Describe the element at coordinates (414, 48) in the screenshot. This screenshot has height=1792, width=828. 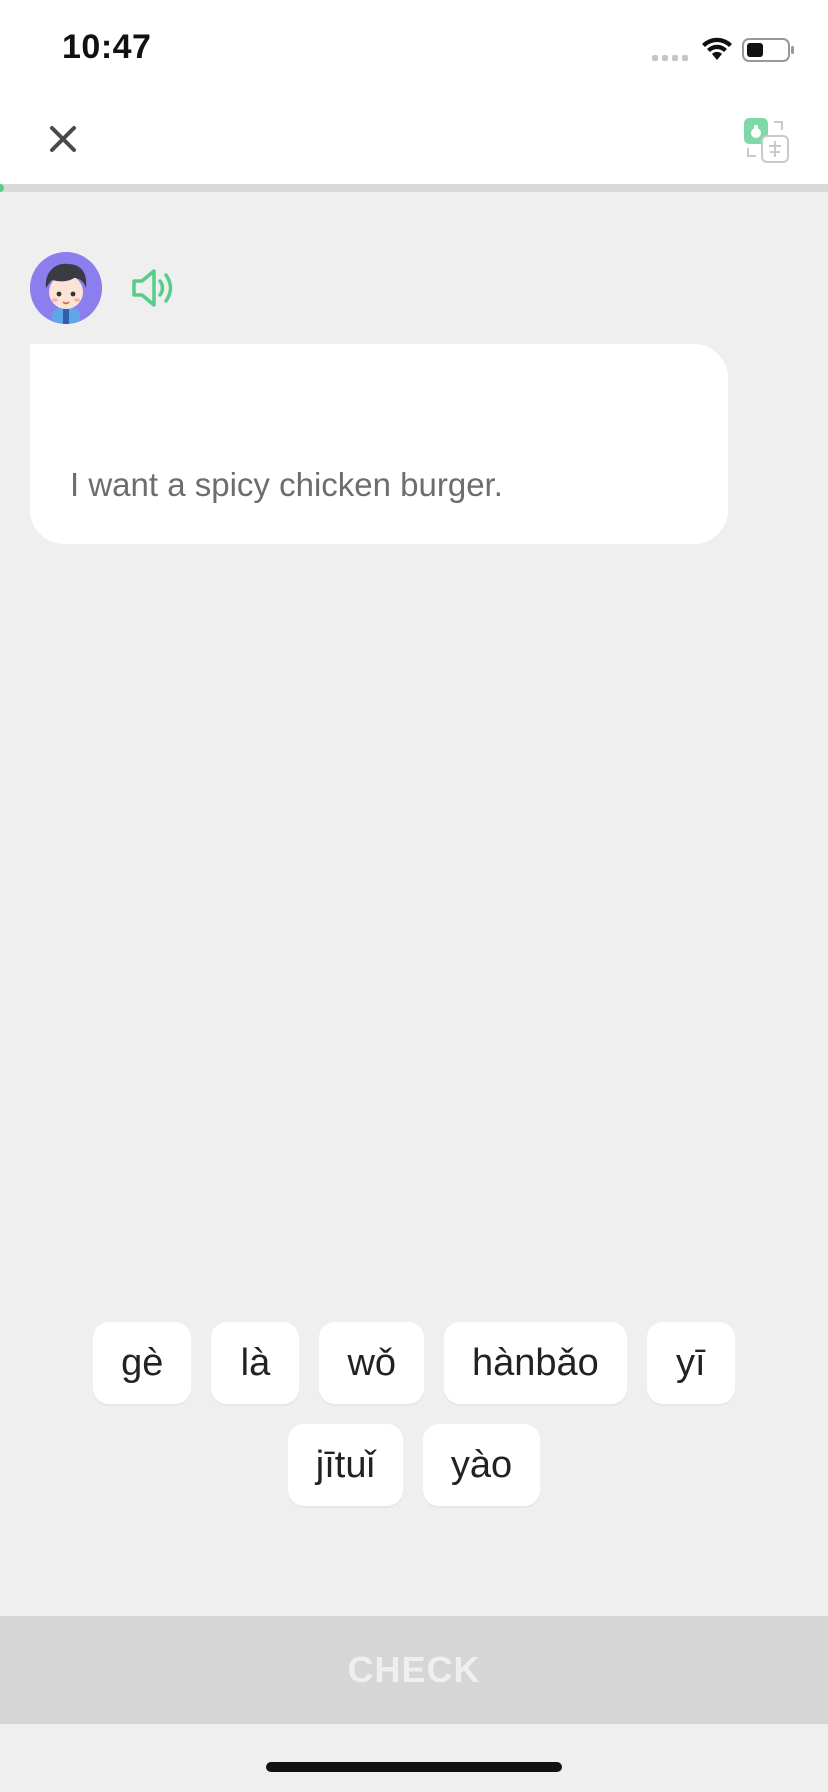
I see `status-bar: 10:47` at that location.